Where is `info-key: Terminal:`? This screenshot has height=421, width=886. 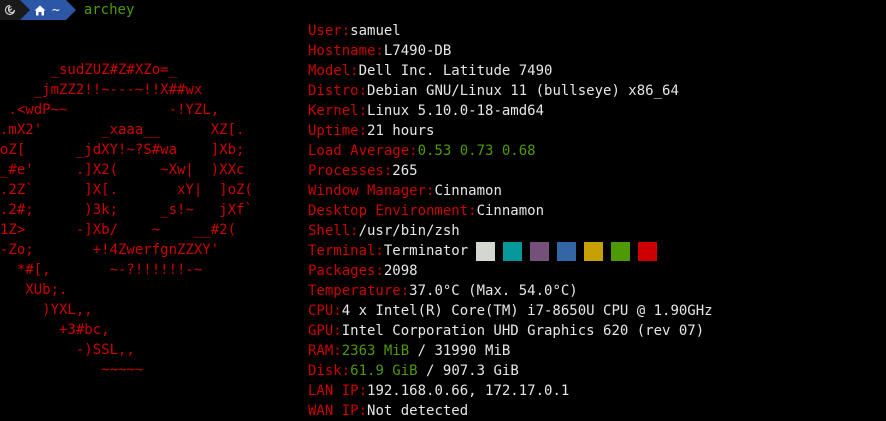 info-key: Terminal: is located at coordinates (346, 251).